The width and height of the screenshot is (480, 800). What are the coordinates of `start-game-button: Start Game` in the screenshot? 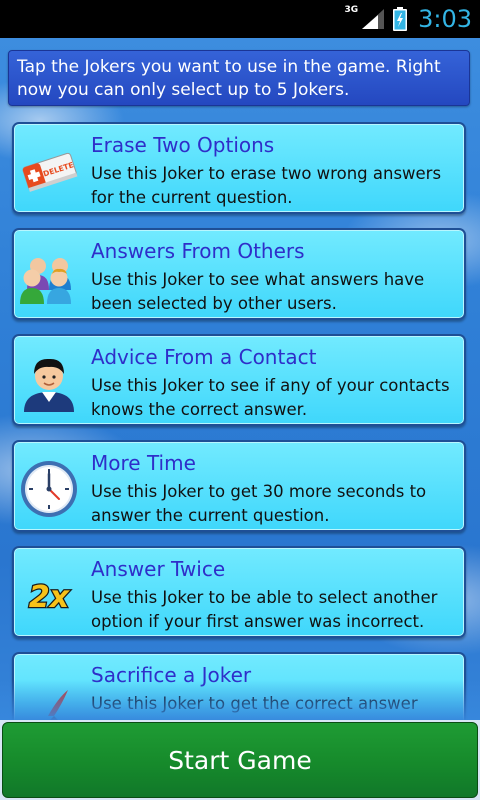 It's located at (240, 760).